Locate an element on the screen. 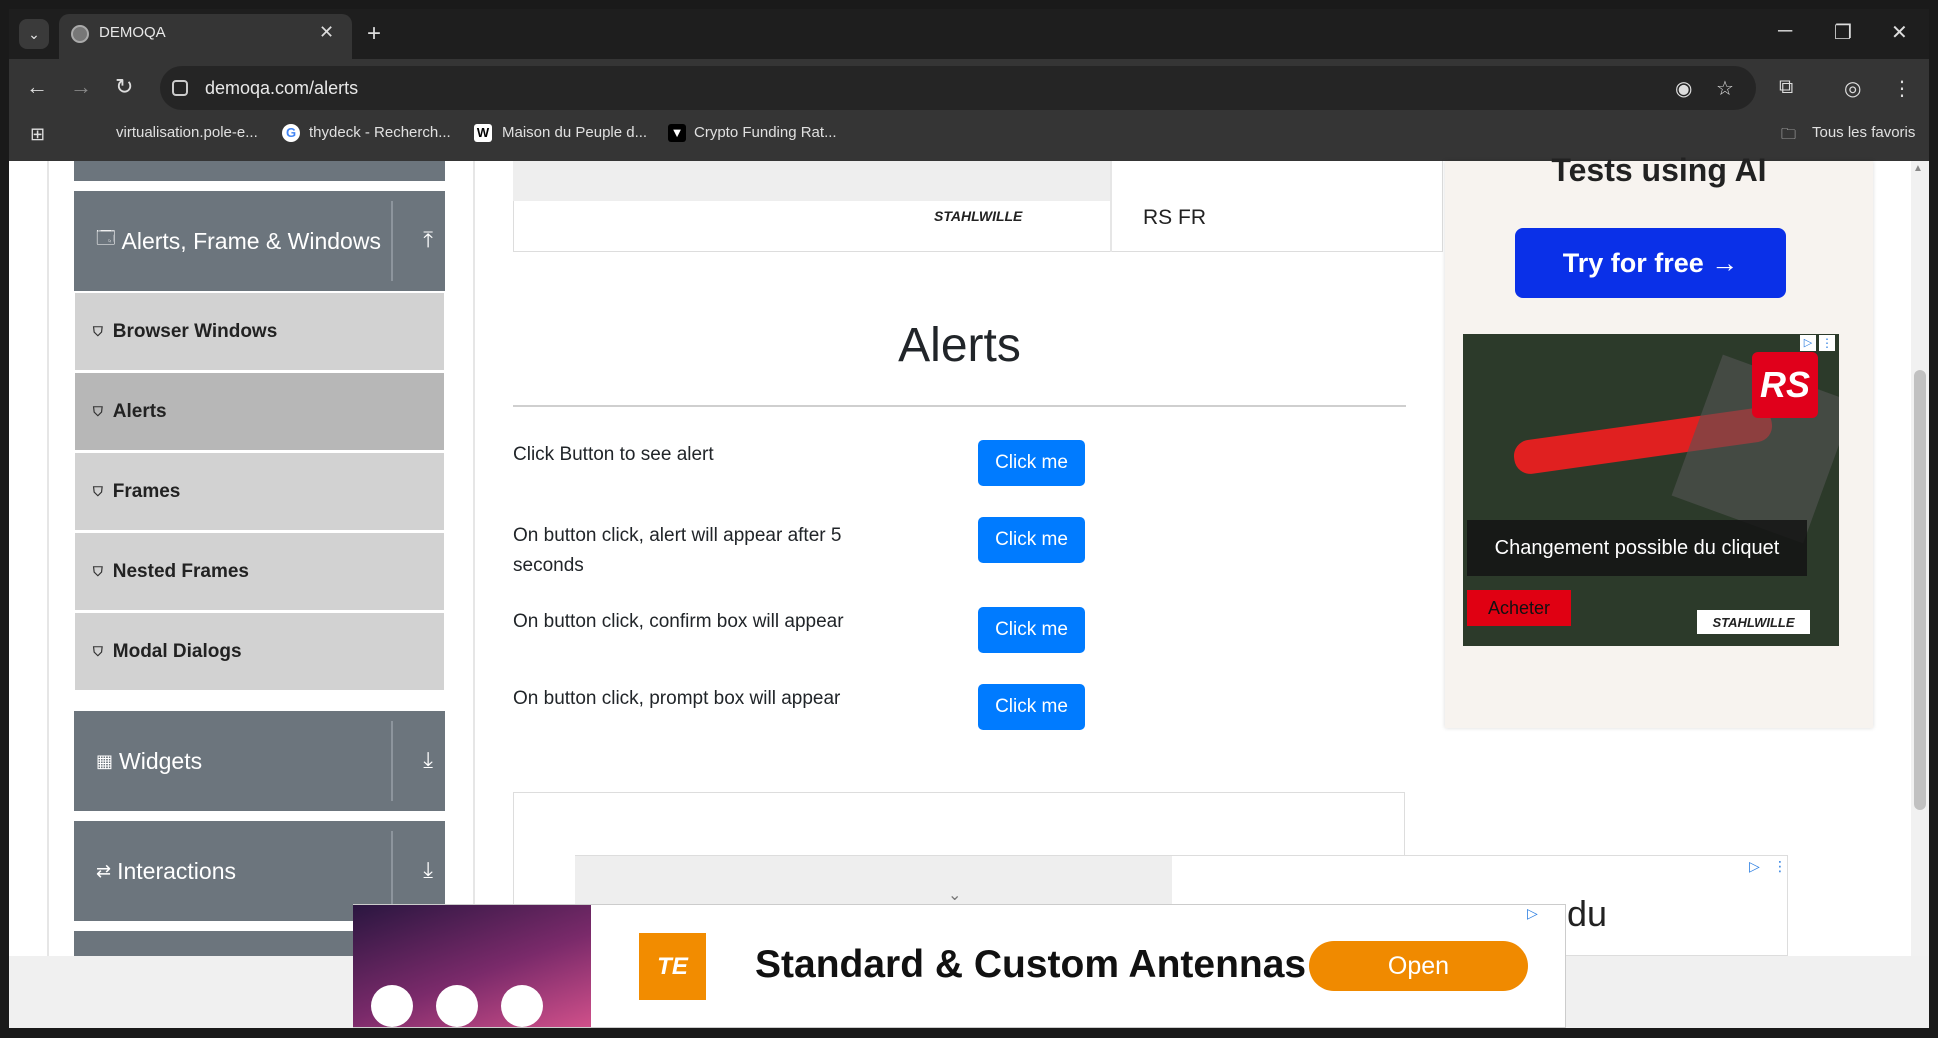 The width and height of the screenshot is (1938, 1038). try-for-free-button: Try for free → is located at coordinates (1650, 263).